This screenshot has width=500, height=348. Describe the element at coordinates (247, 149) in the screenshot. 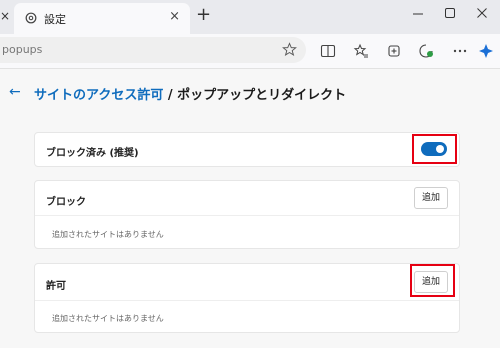

I see `blocked-setting-card: ブロック済み (推奨)` at that location.